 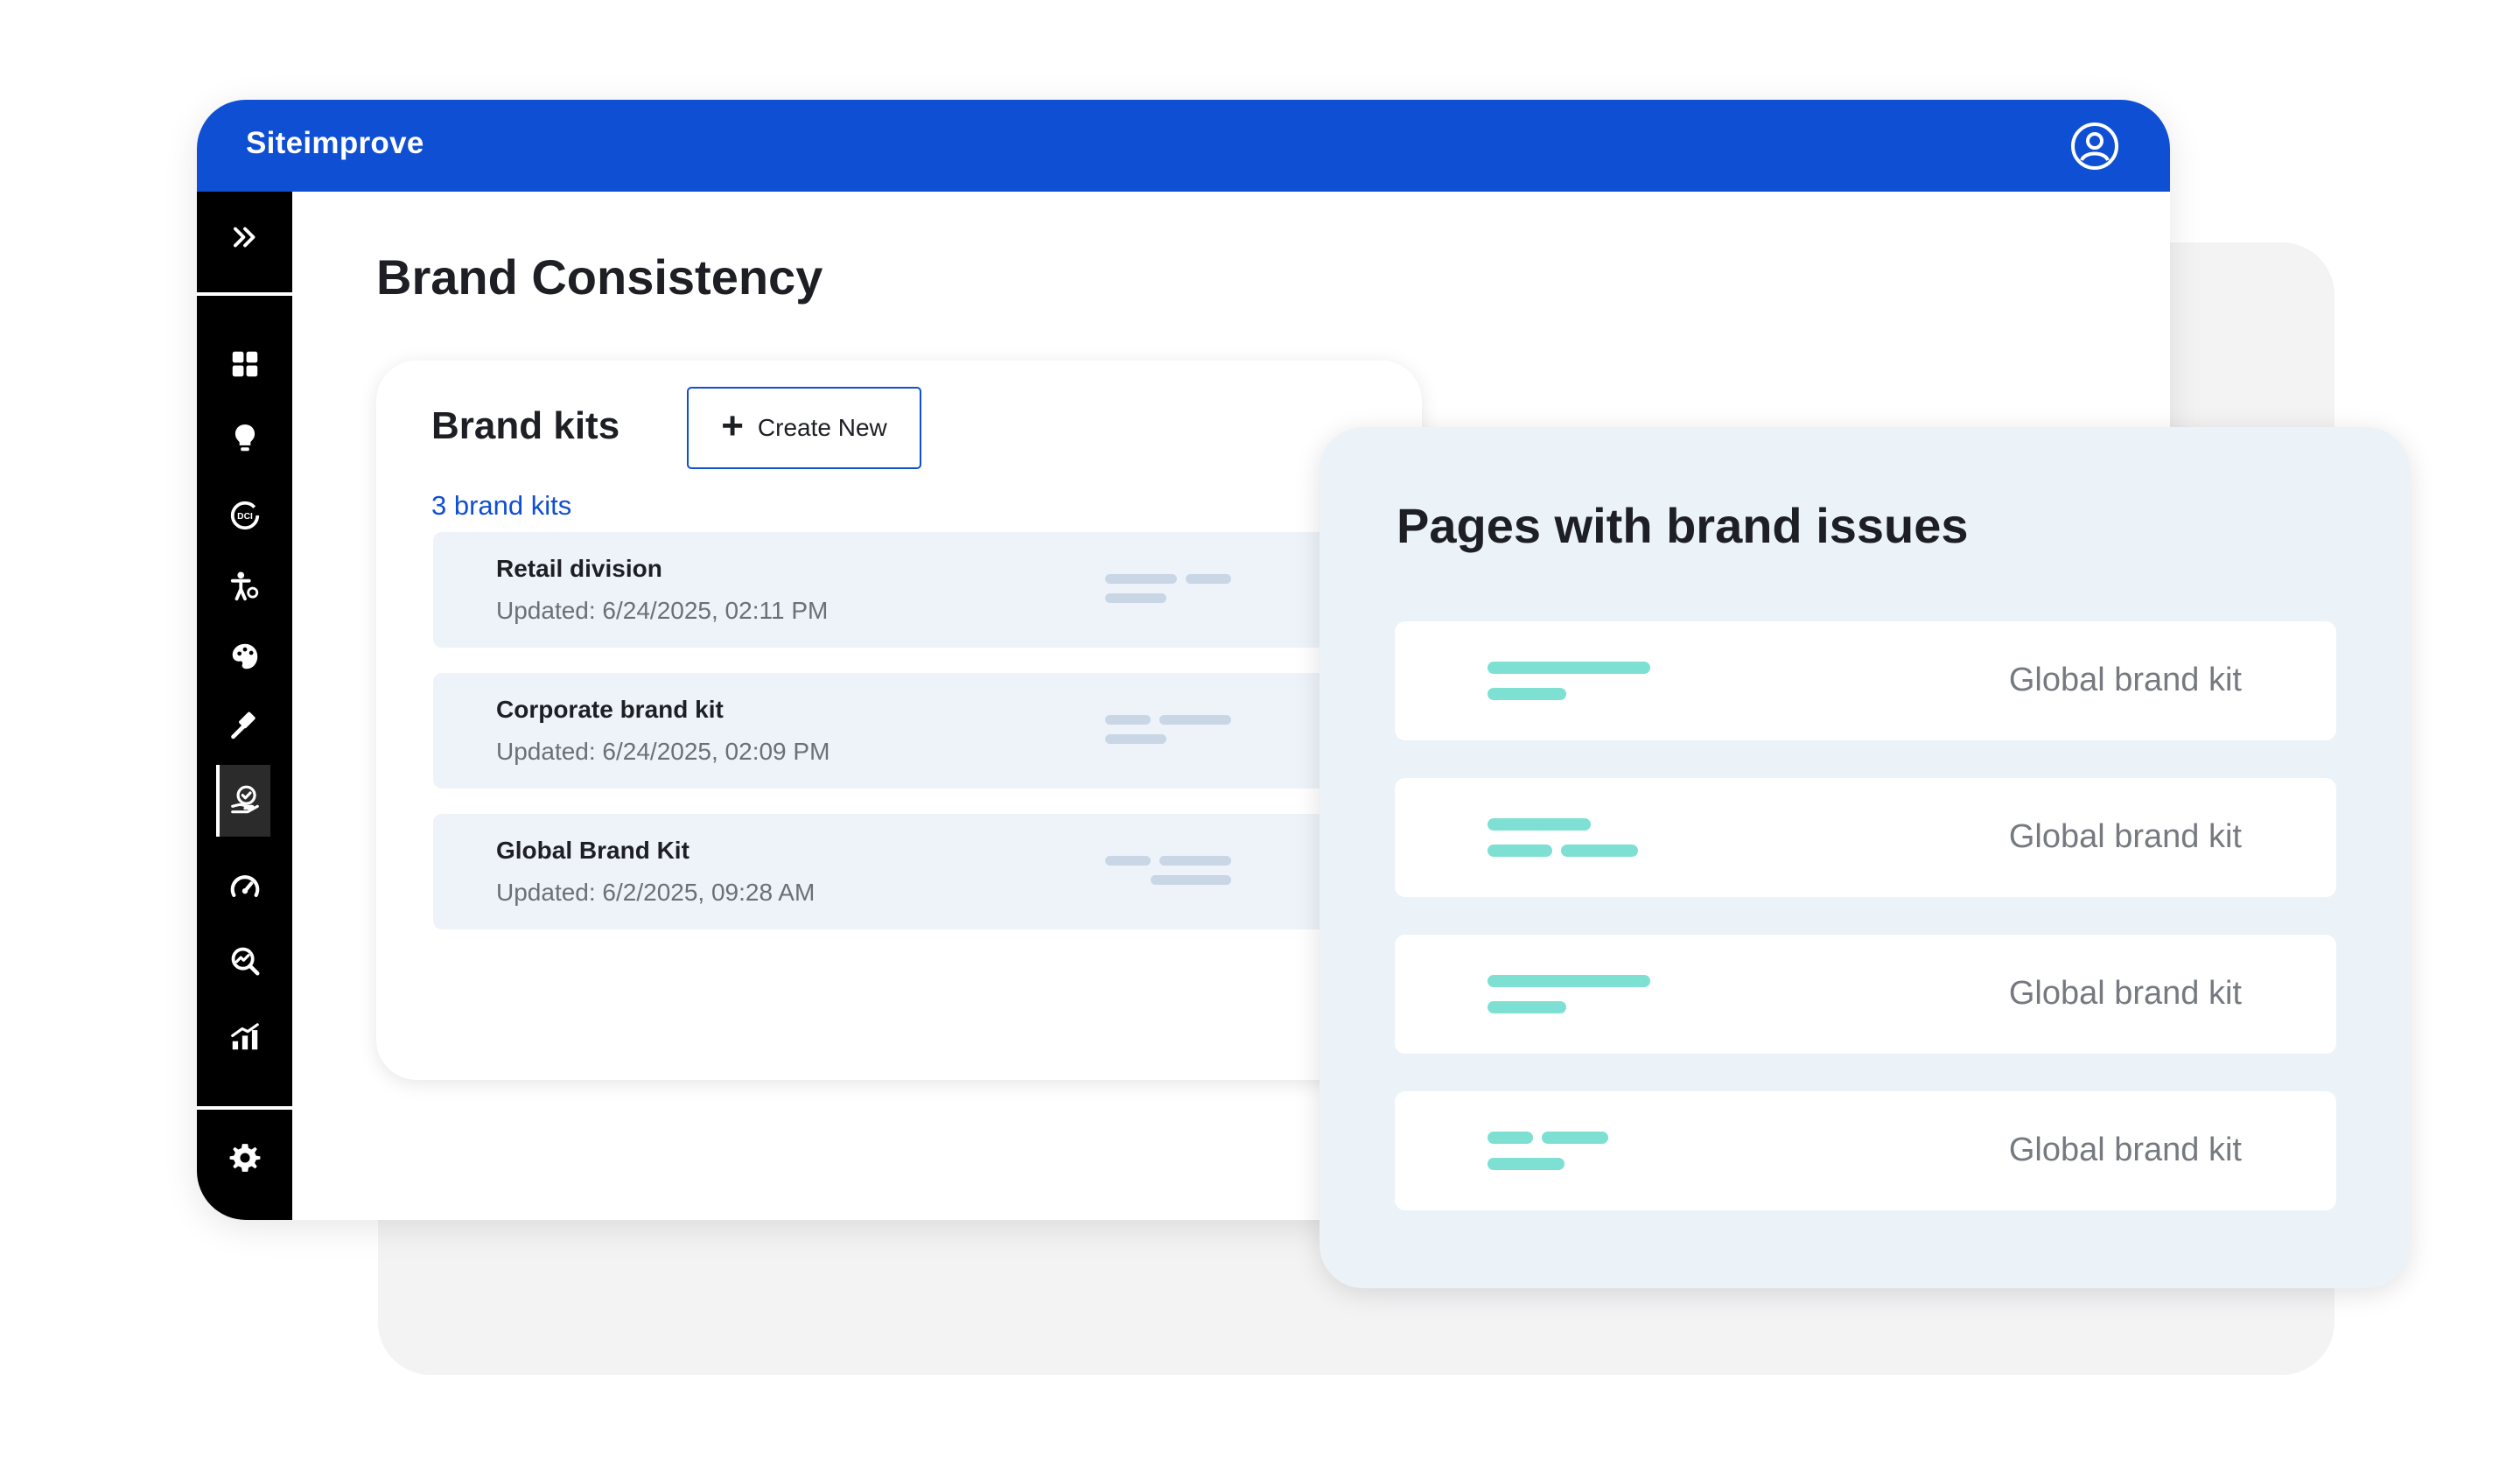 I want to click on brand-kit-name: Global Brand Kit, so click(x=593, y=851).